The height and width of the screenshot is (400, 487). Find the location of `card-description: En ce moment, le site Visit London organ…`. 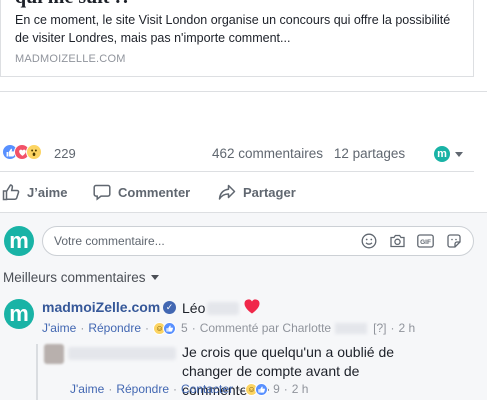

card-description: En ce moment, le site Visit London organ… is located at coordinates (233, 29).